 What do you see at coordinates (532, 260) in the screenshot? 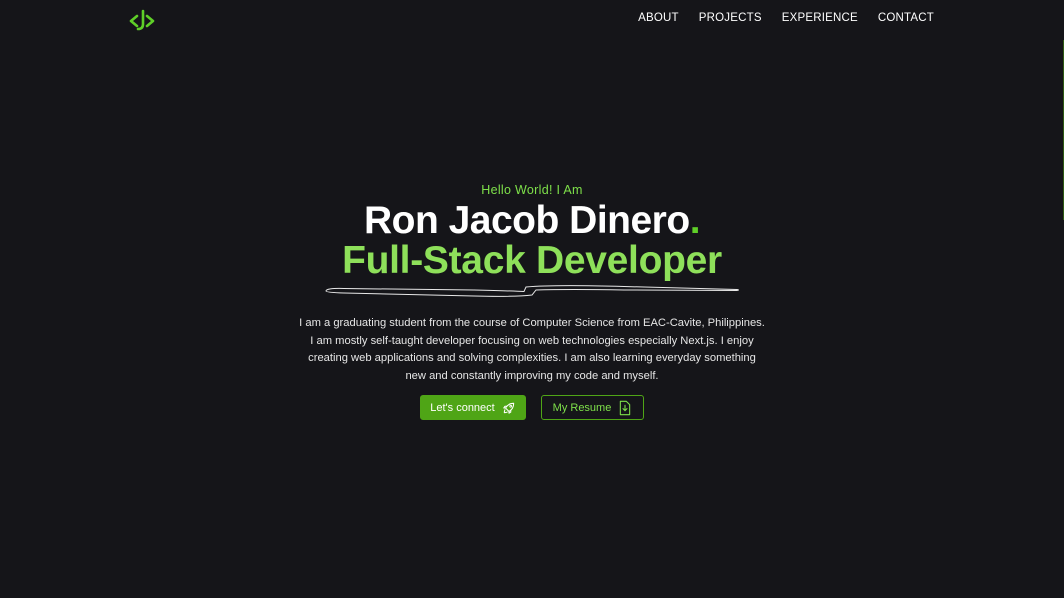
I see `hero-role: Full-Stack Developer` at bounding box center [532, 260].